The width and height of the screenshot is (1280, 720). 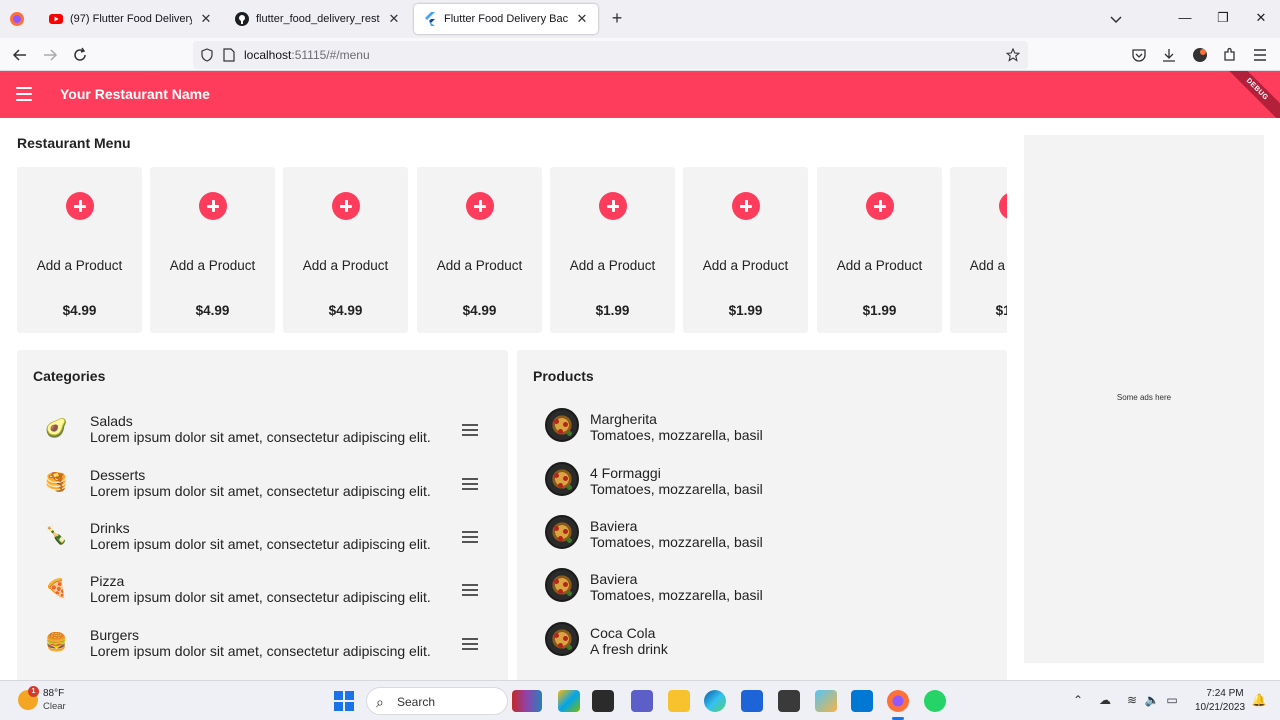 What do you see at coordinates (679, 701) in the screenshot?
I see `file-explorer-icon` at bounding box center [679, 701].